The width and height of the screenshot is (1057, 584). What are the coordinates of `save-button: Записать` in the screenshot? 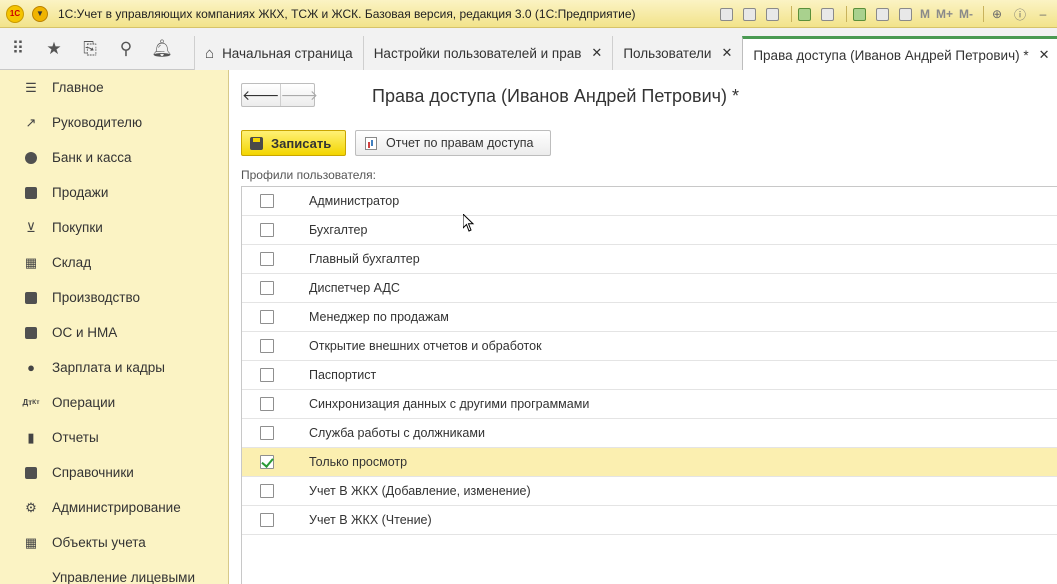 It's located at (293, 143).